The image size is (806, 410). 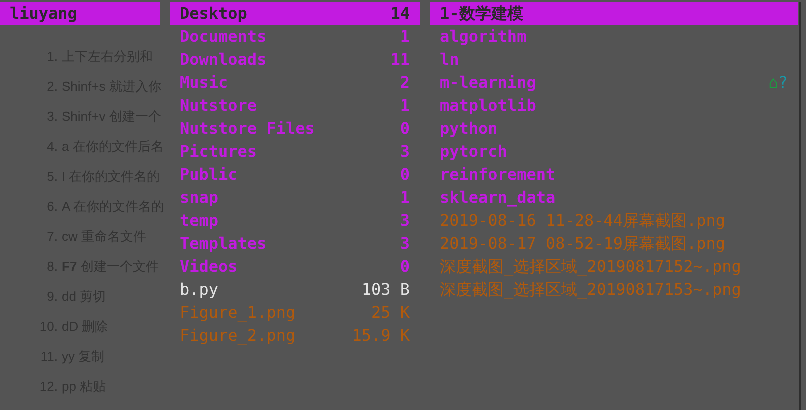 I want to click on item-size: 11, so click(x=400, y=59).